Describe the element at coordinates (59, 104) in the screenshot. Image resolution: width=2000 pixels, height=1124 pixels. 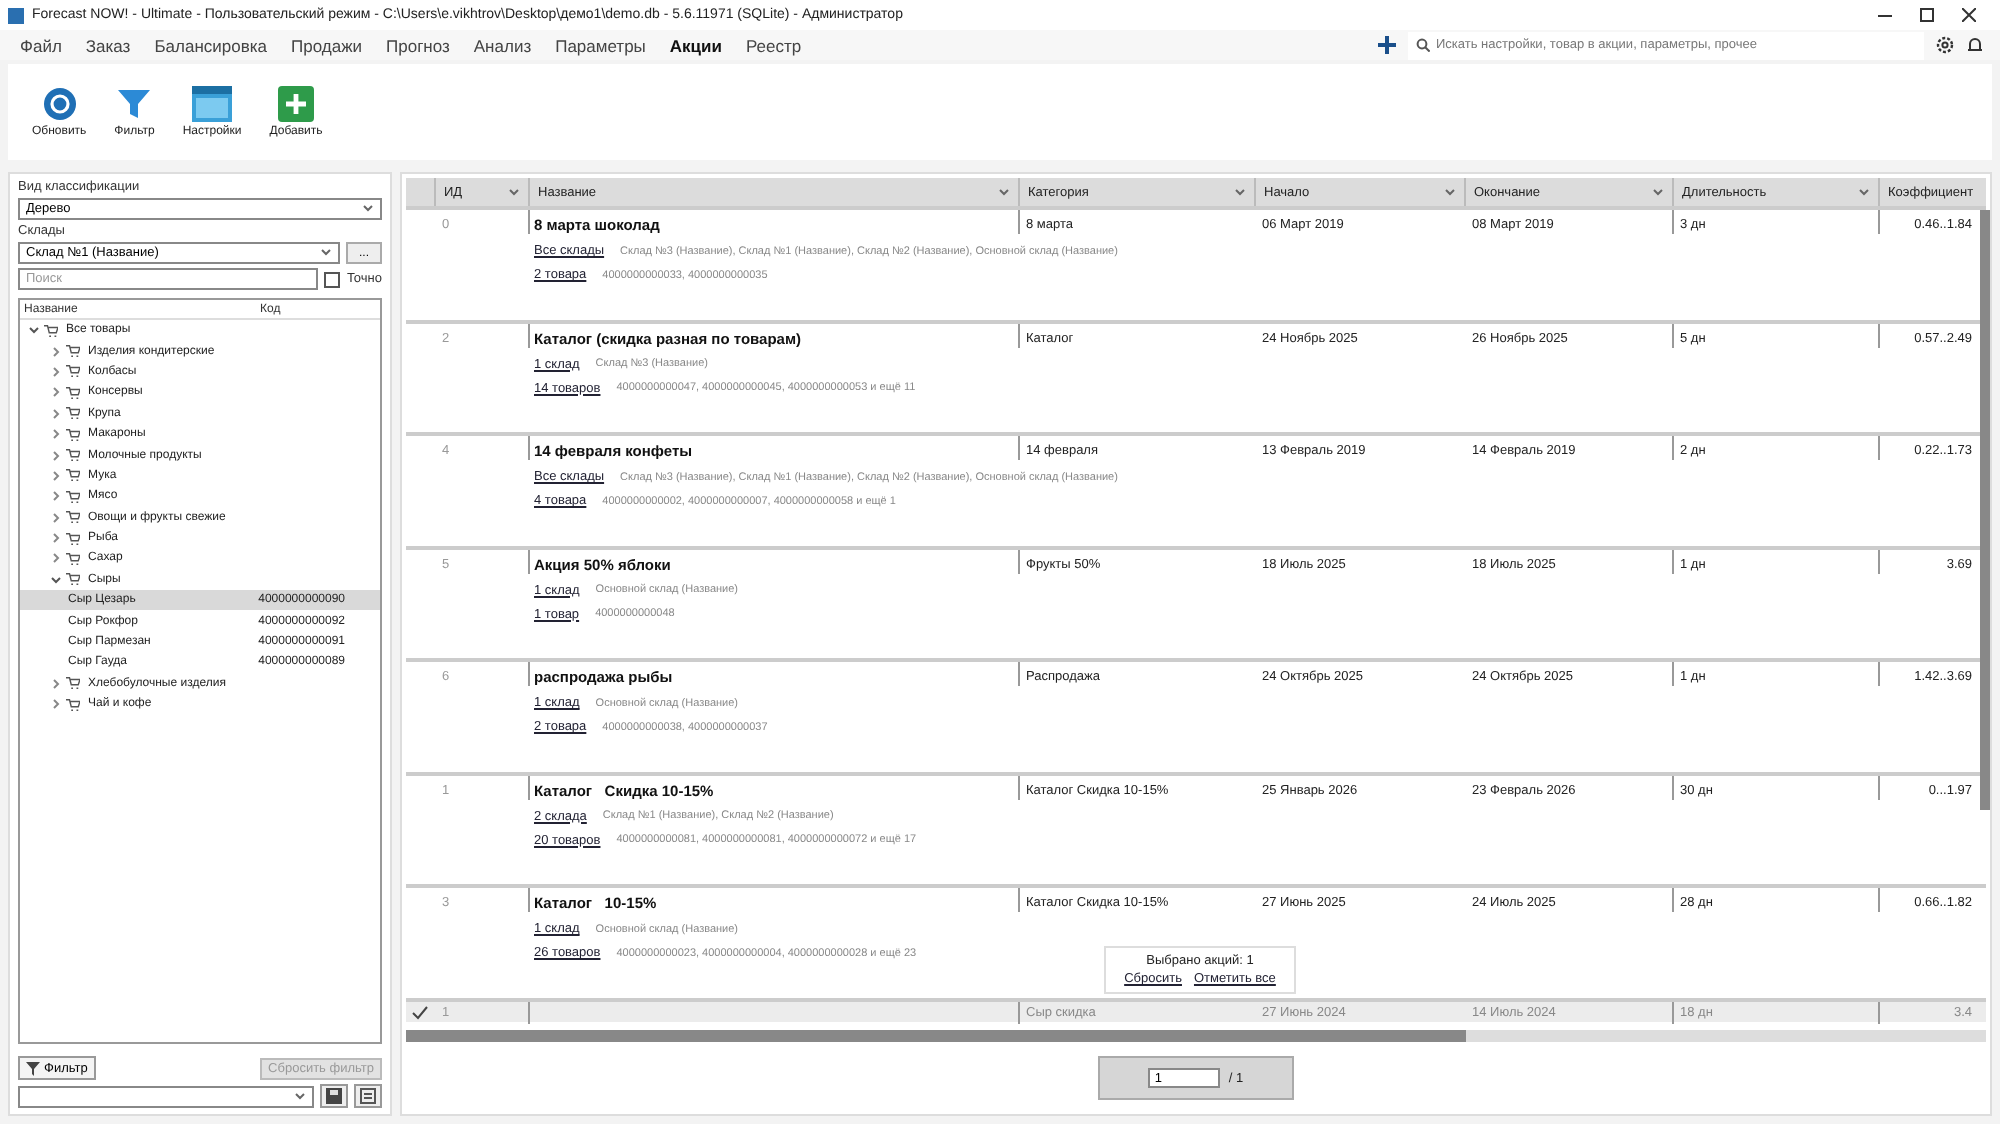
I see `refresh-icon` at that location.